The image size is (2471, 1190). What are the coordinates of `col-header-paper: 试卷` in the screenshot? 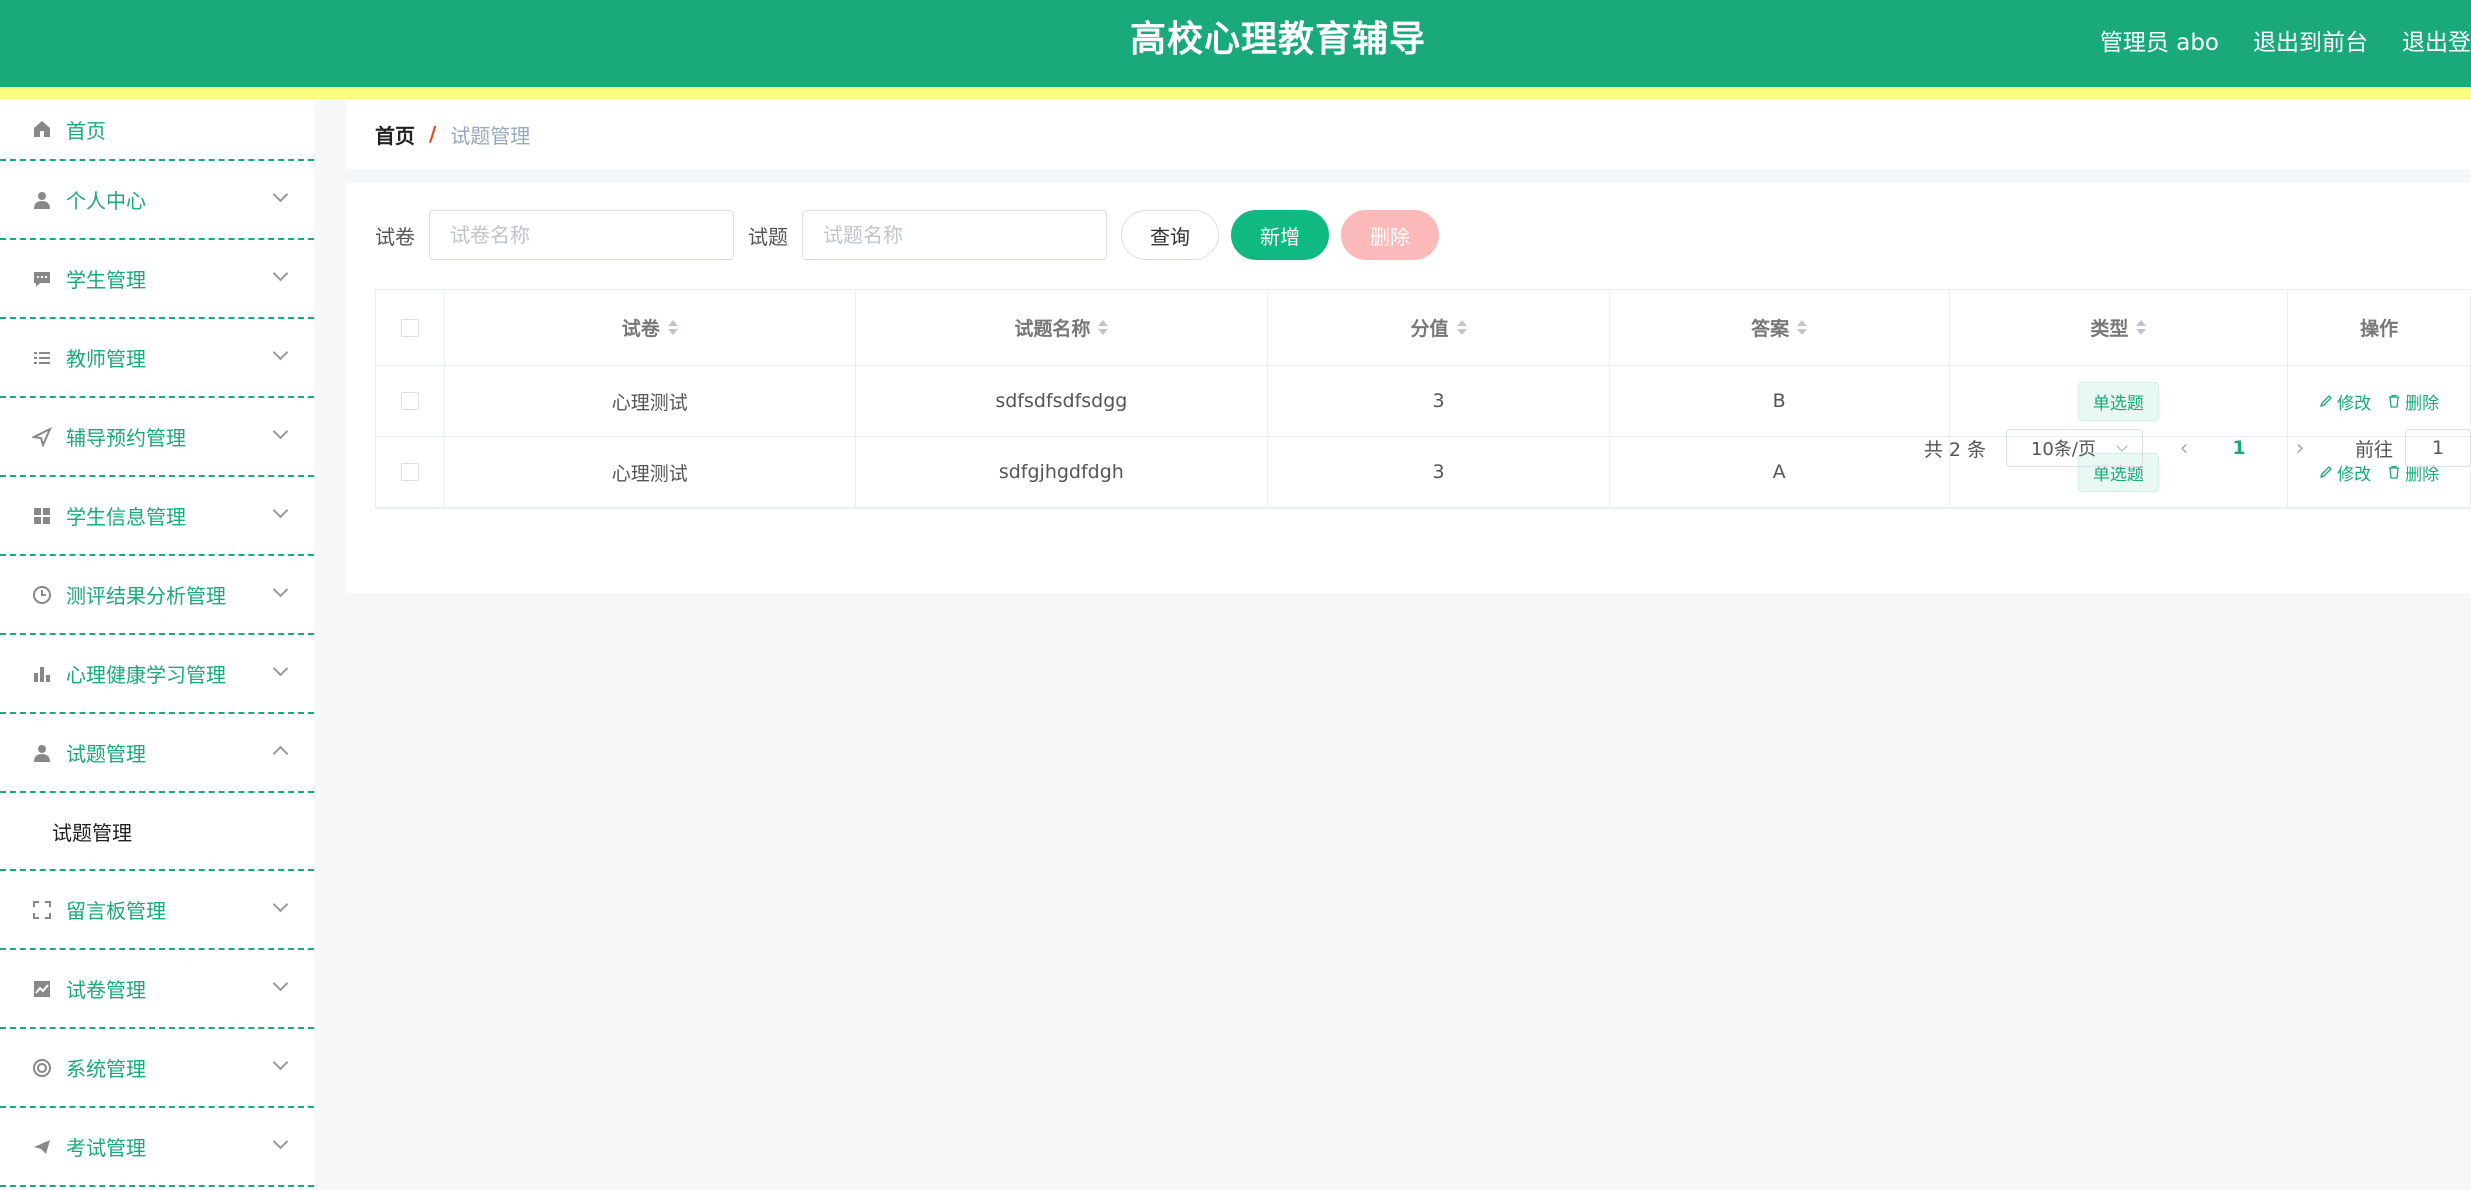 It's located at (650, 327).